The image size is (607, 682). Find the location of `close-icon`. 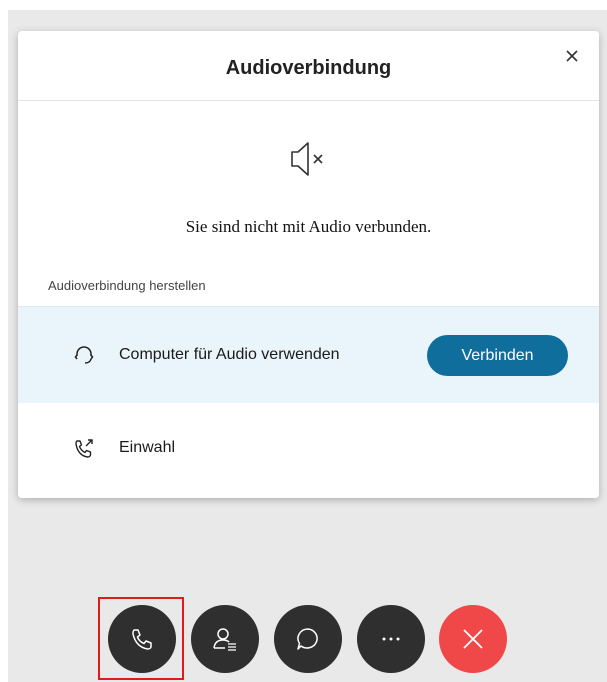

close-icon is located at coordinates (572, 56).